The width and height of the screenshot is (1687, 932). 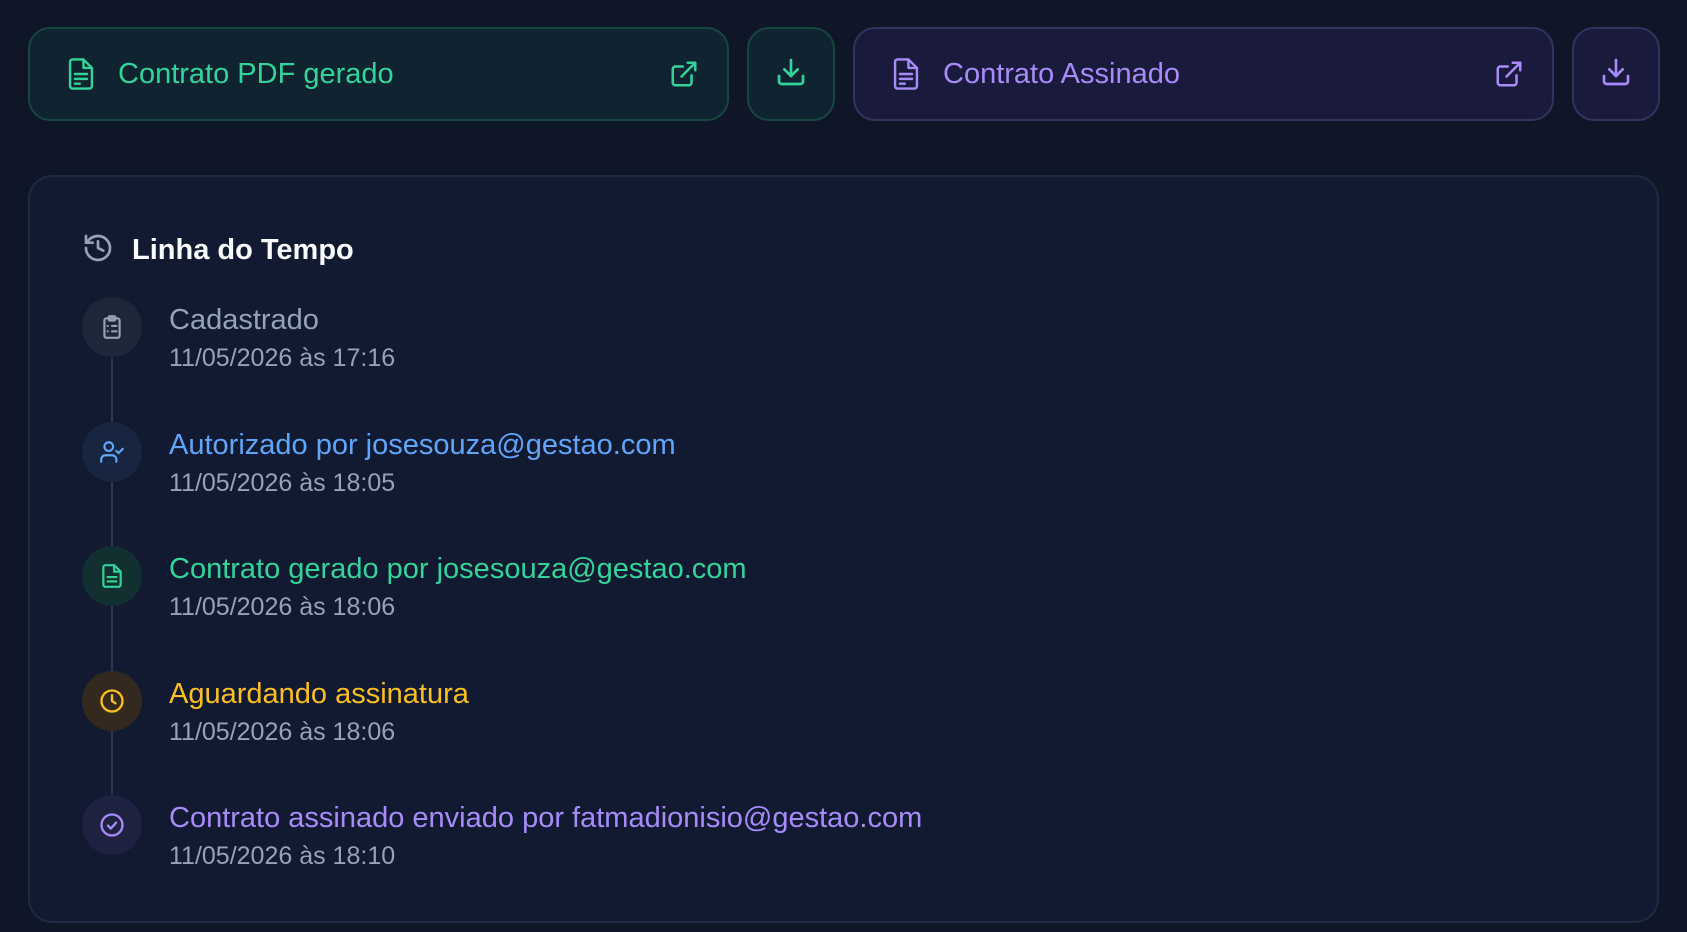 I want to click on document-actions: Contrato PDF gerado Contrato Assinado, so click(x=844, y=74).